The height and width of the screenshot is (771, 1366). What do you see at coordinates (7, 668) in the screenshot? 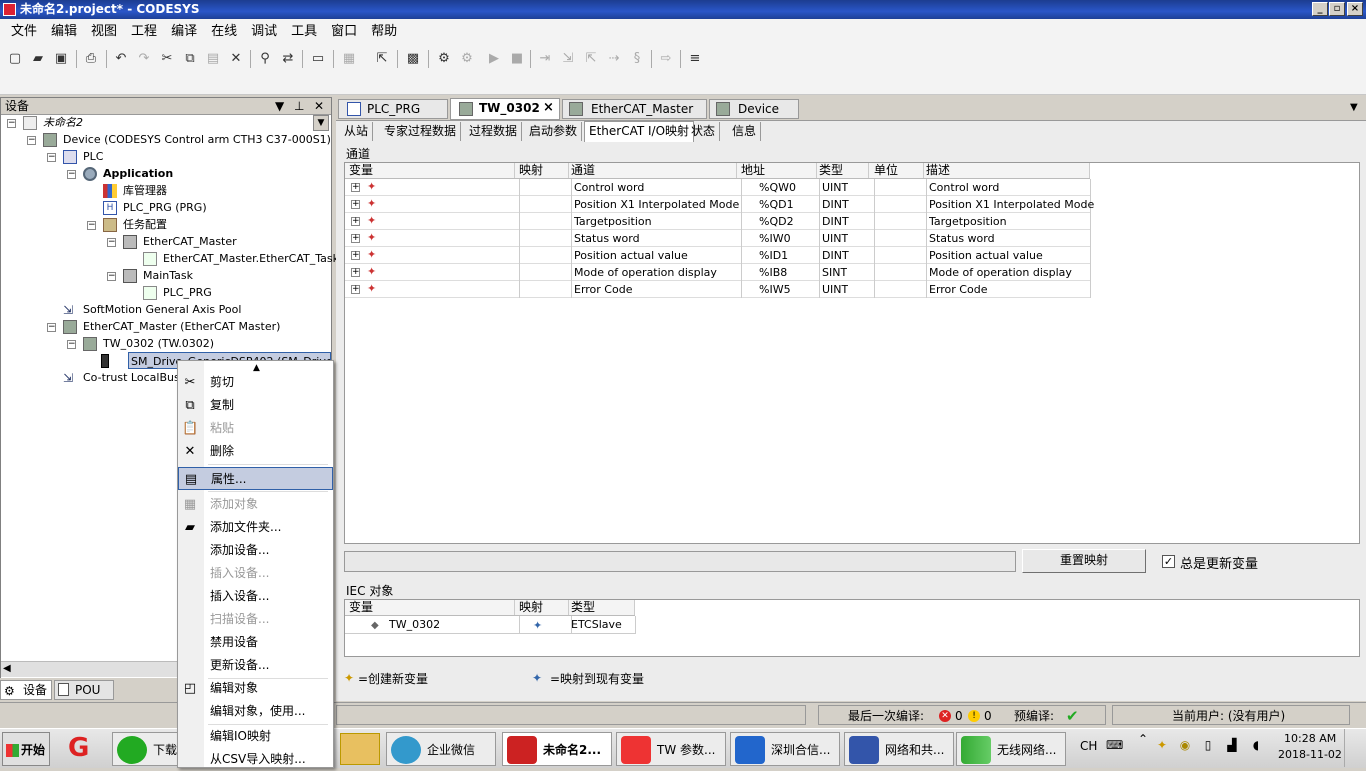
I see `scroll-left-icon: ◀` at bounding box center [7, 668].